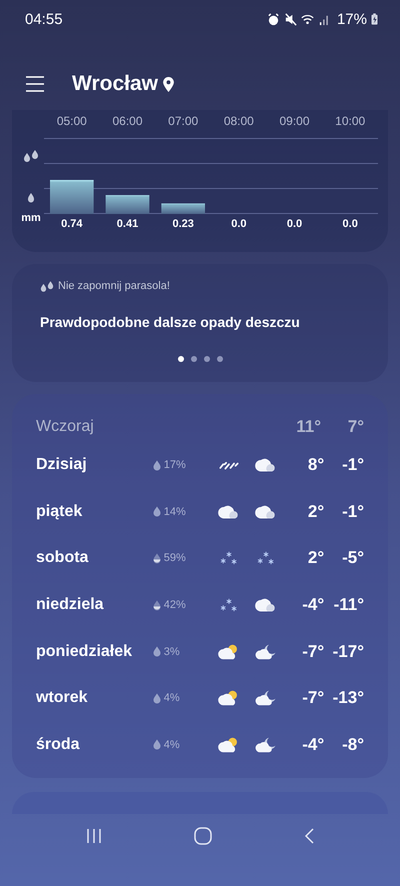  I want to click on alarm-icon, so click(273, 19).